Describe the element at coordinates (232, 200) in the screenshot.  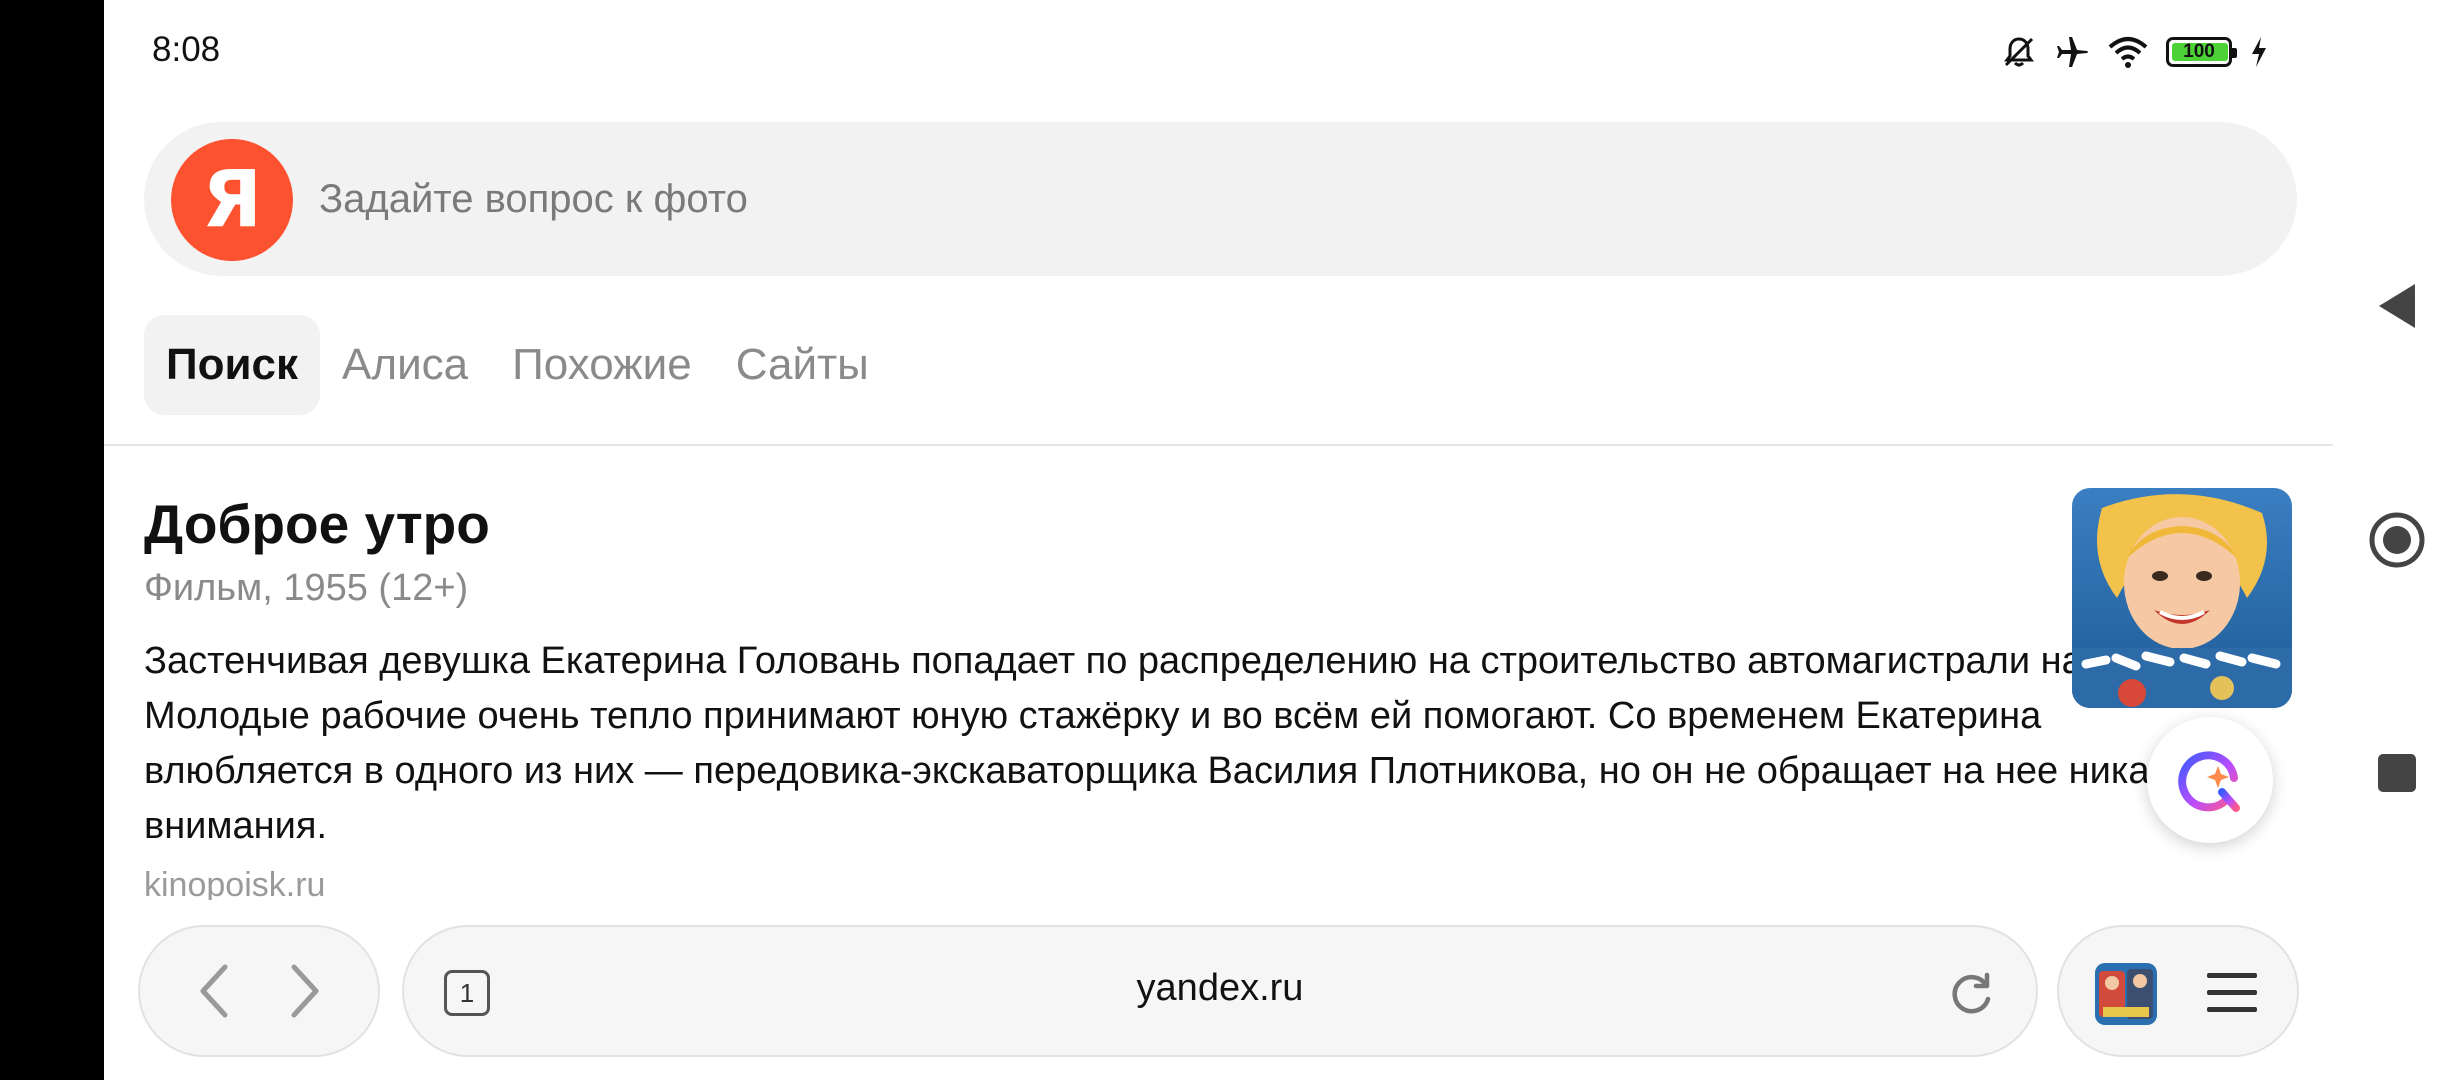
I see `yandex-logo: Я` at that location.